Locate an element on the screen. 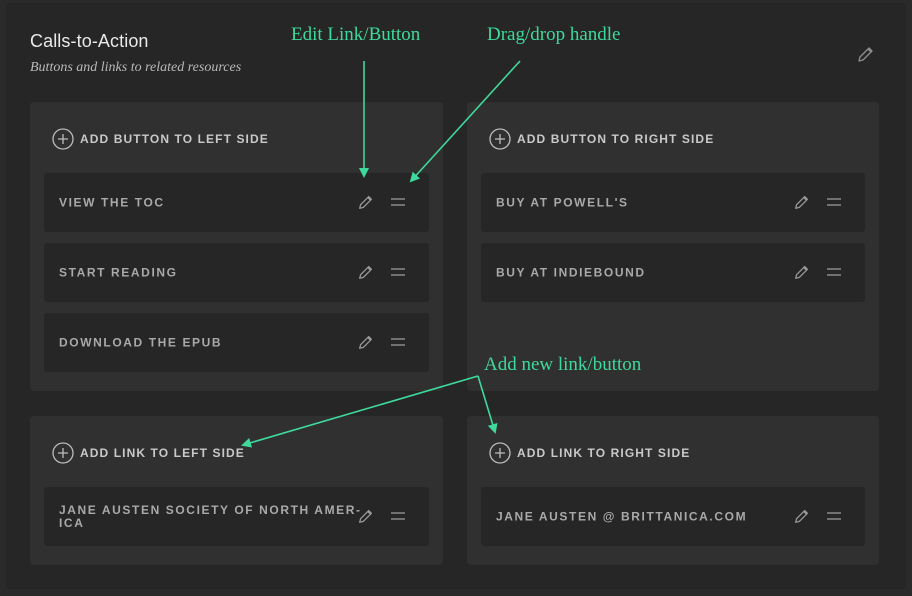 This screenshot has height=596, width=912. link-item-label: JANE AUSTEN @ BRITTANICA.COM is located at coordinates (622, 516).